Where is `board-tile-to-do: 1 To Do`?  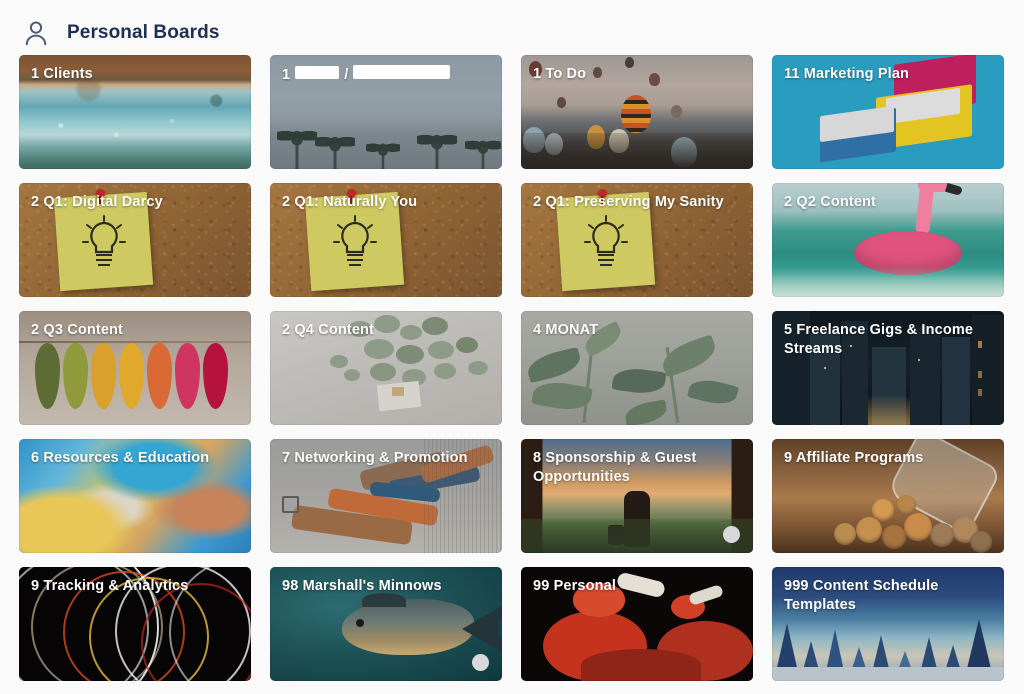
board-tile-to-do: 1 To Do is located at coordinates (637, 112).